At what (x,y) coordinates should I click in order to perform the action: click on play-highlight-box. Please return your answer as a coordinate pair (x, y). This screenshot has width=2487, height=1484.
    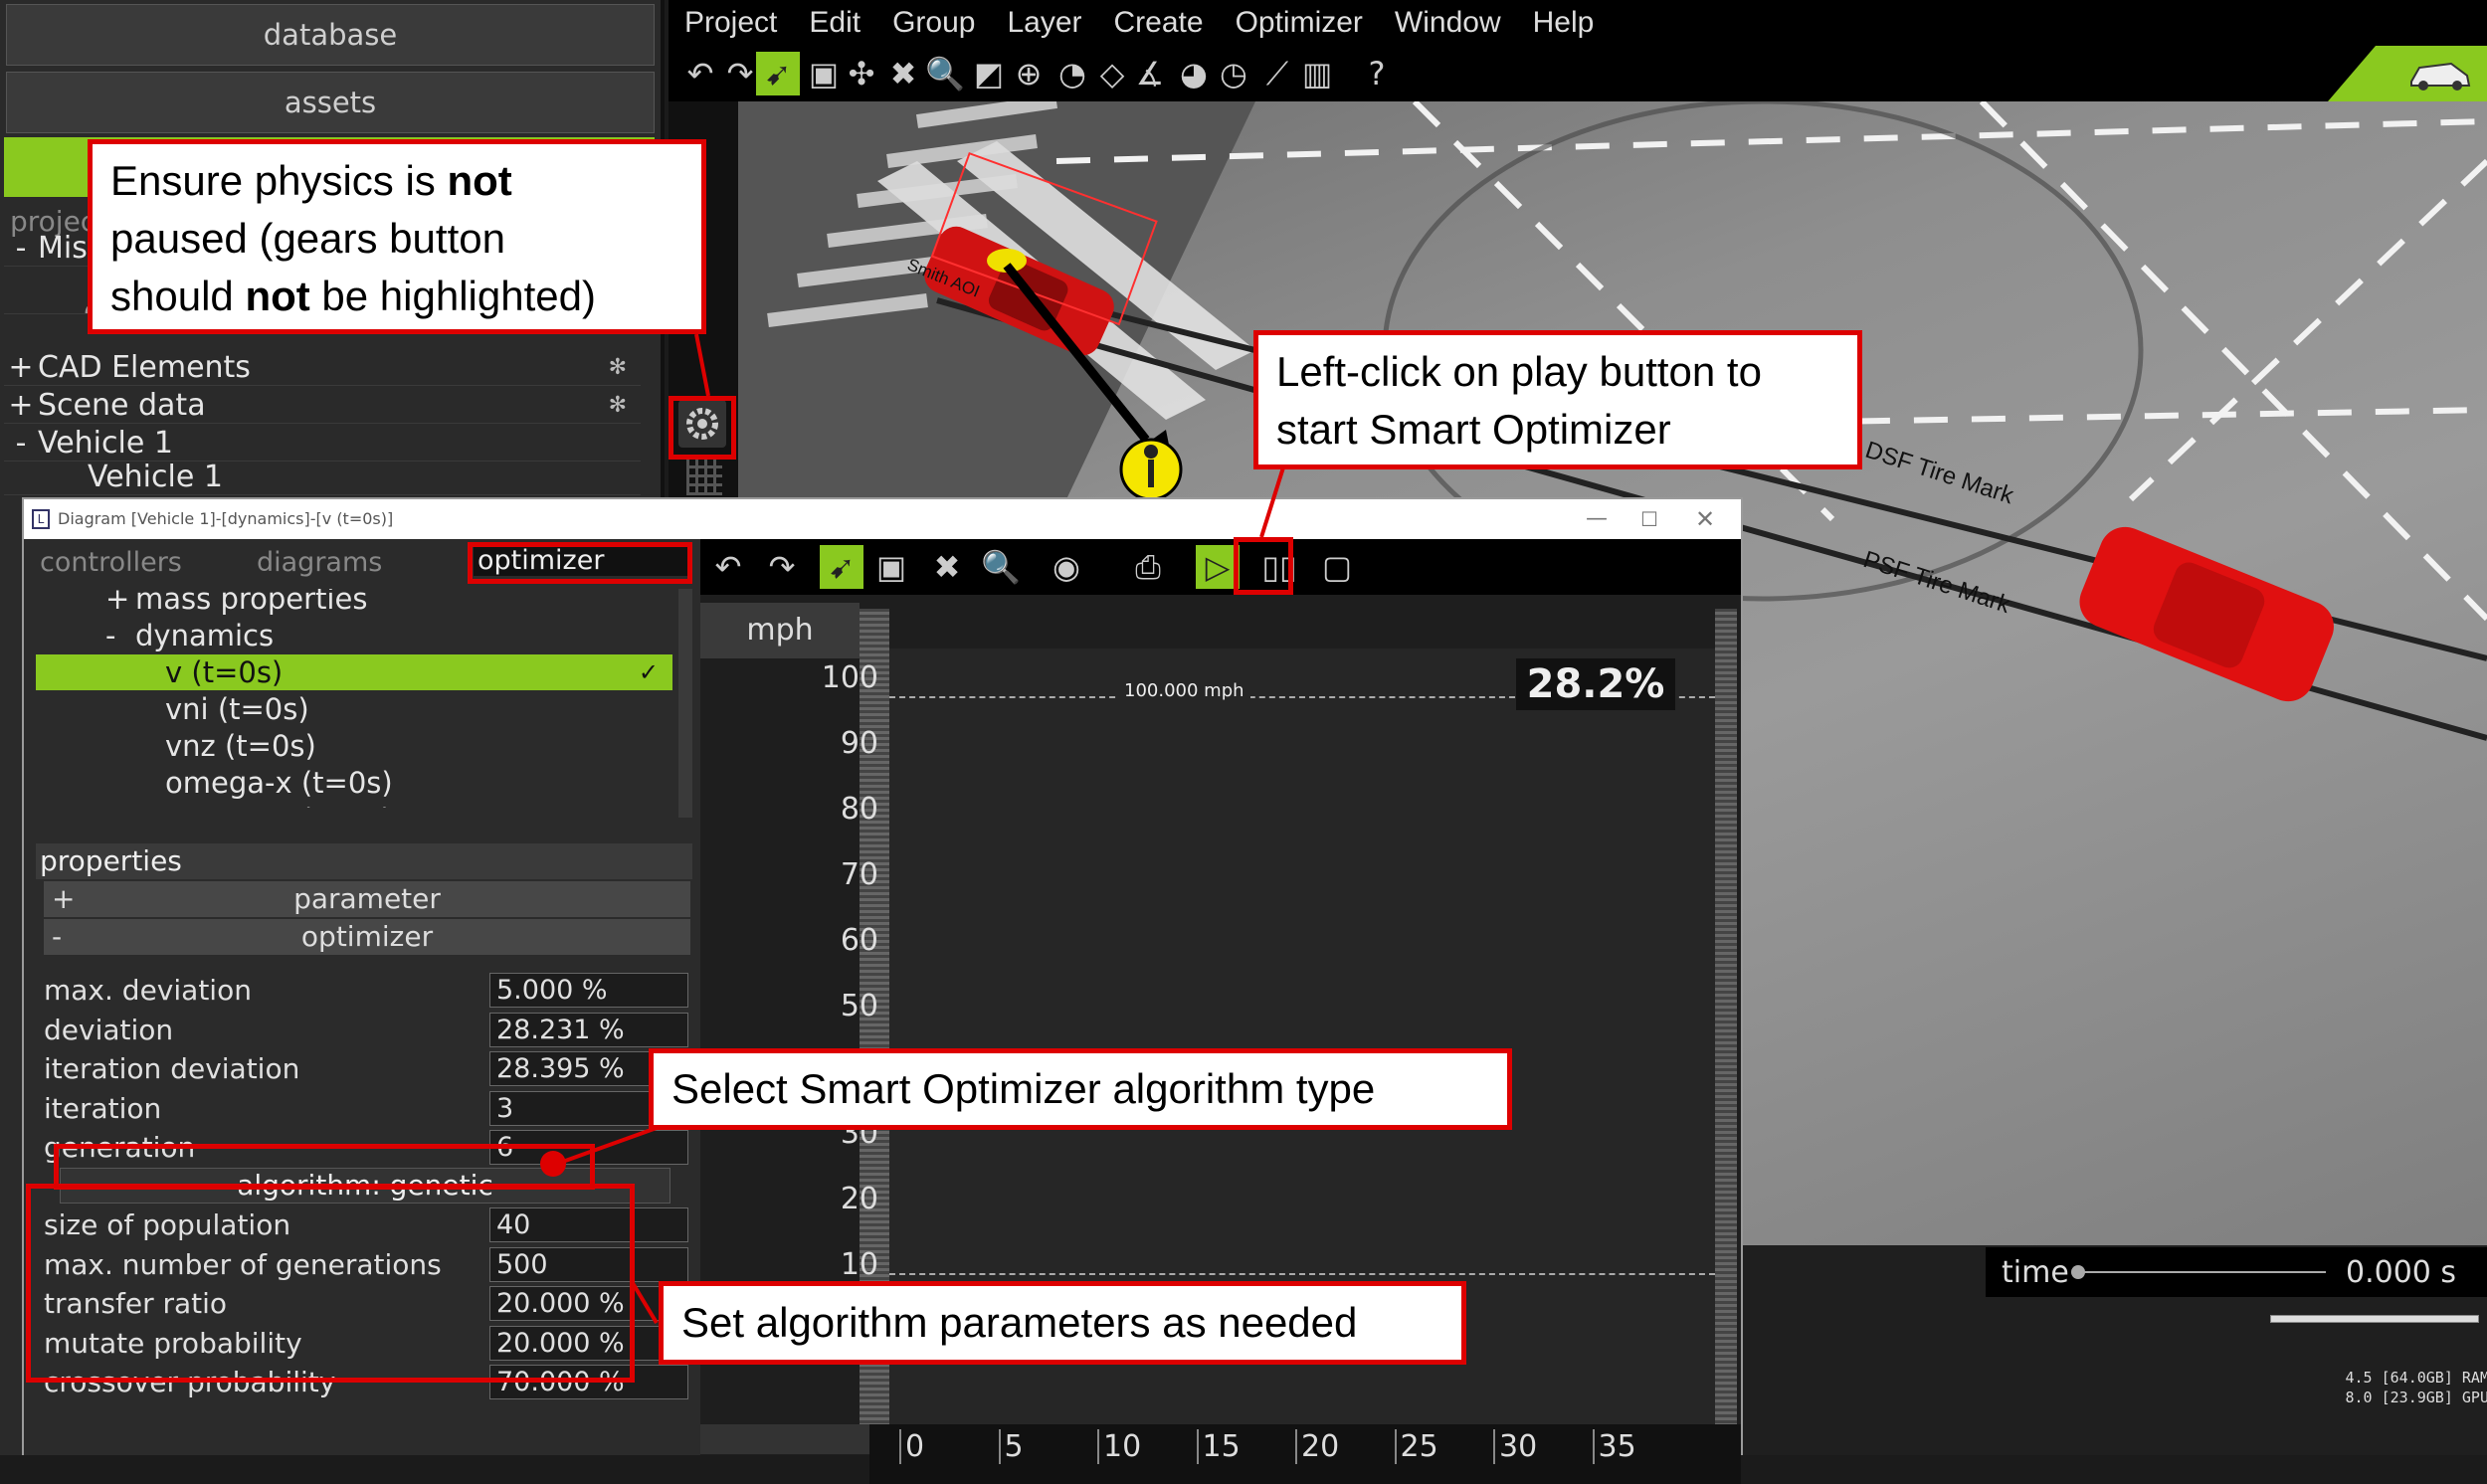
    Looking at the image, I should click on (1264, 566).